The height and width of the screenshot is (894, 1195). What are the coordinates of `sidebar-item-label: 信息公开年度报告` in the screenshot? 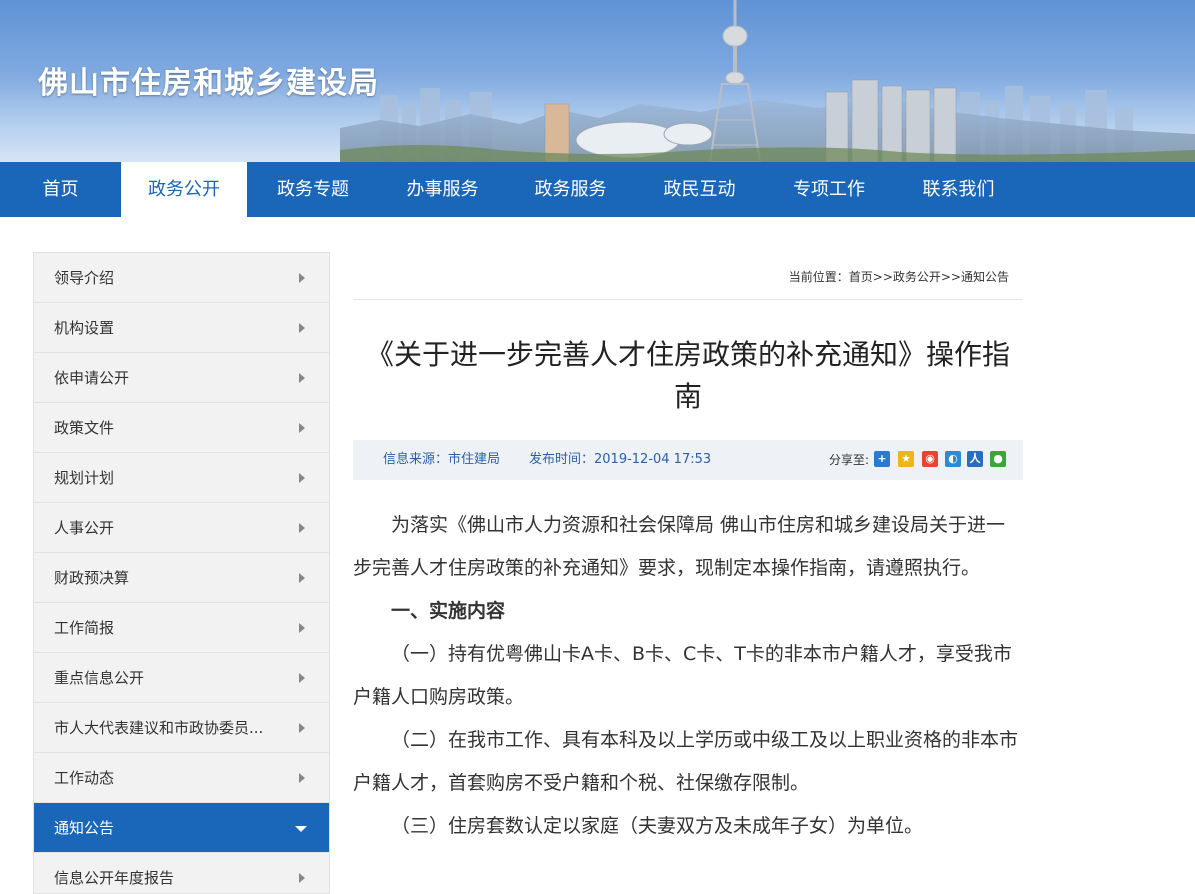 It's located at (114, 878).